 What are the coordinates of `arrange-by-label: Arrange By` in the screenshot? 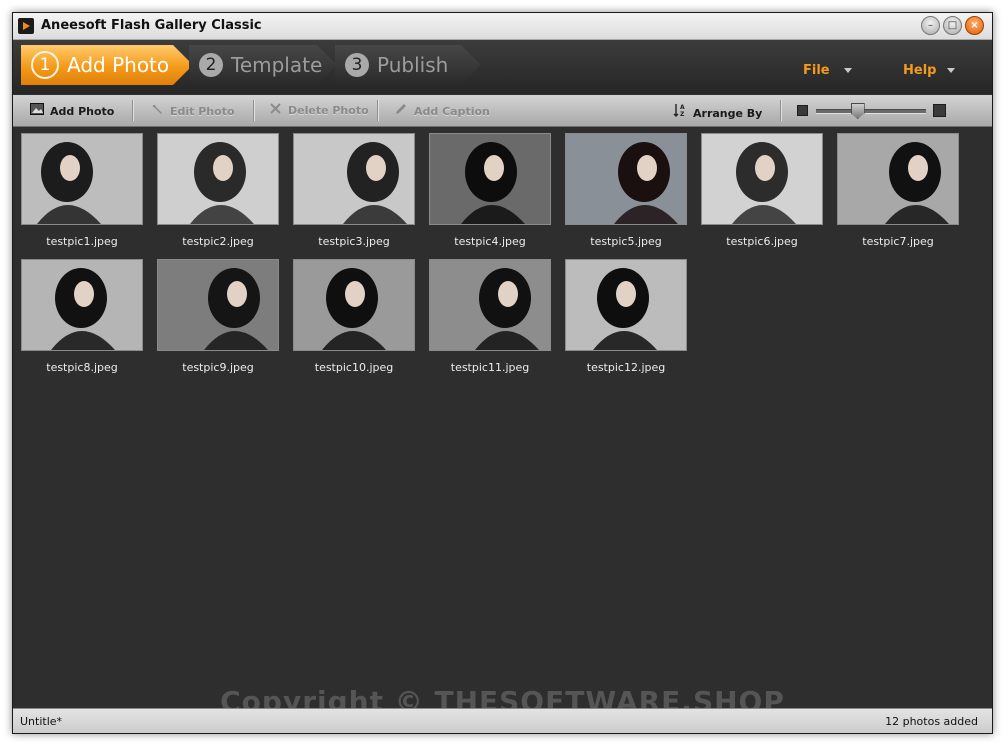 It's located at (728, 113).